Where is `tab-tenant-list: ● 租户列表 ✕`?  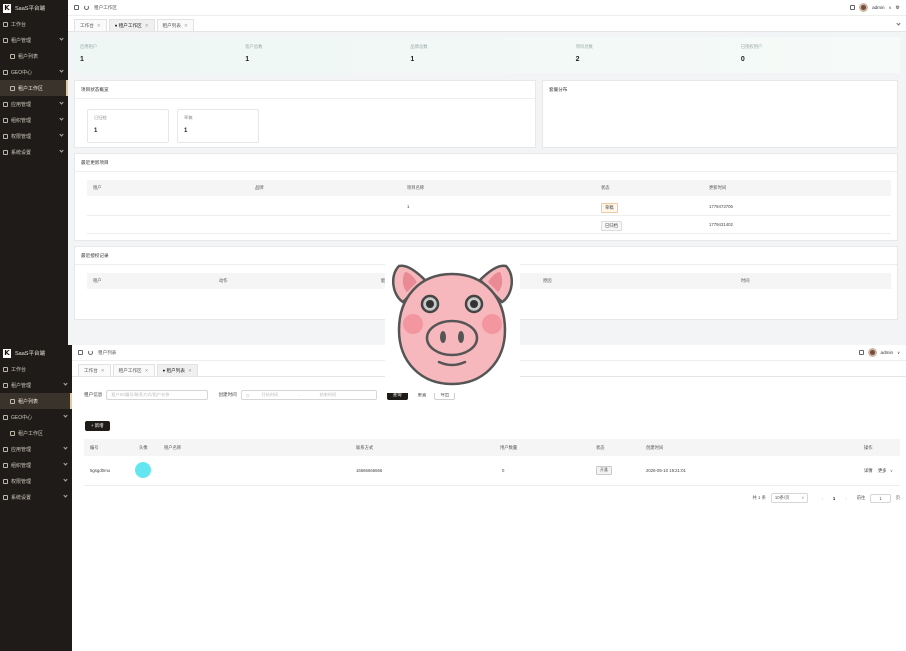 tab-tenant-list: ● 租户列表 ✕ is located at coordinates (177, 370).